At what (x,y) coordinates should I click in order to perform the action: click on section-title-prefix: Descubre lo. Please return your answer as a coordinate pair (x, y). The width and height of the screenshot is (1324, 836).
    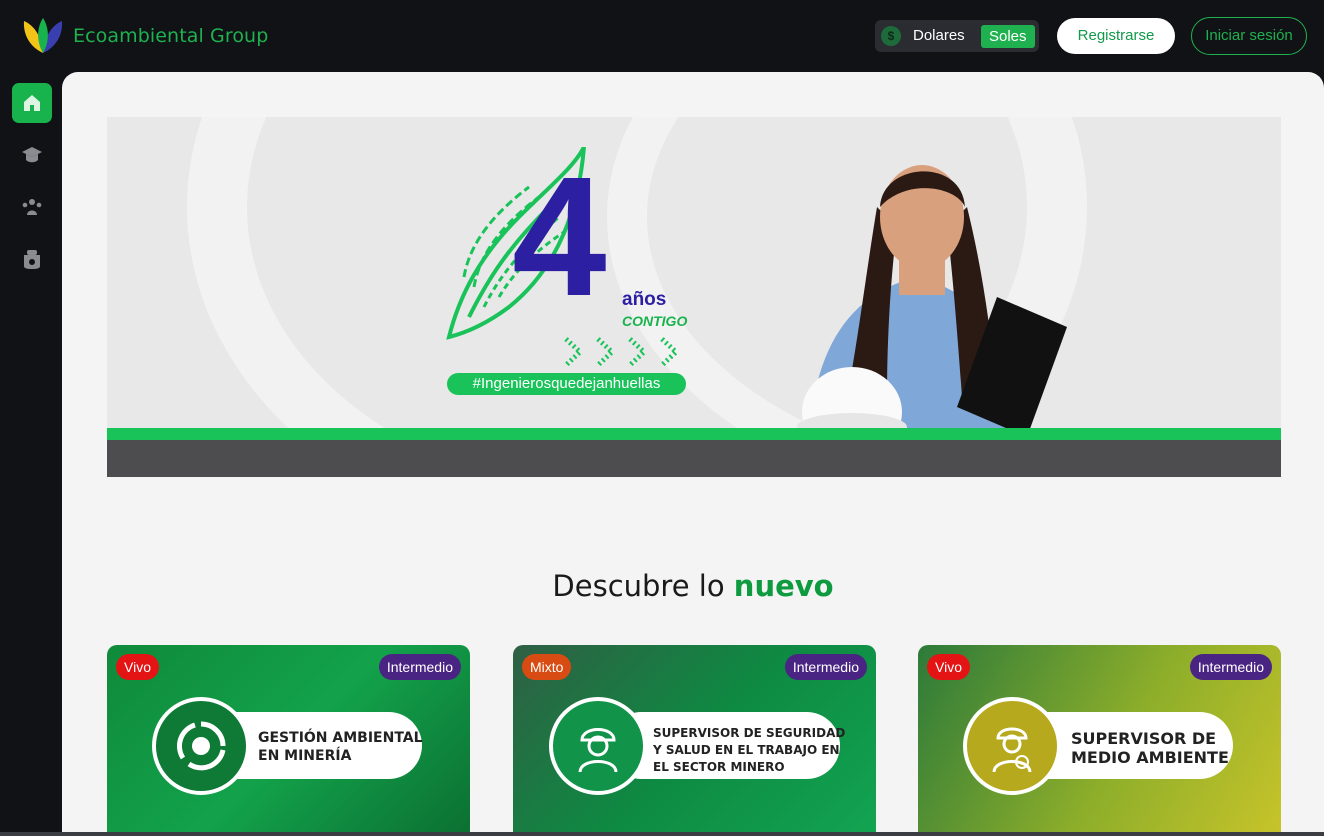
    Looking at the image, I should click on (638, 586).